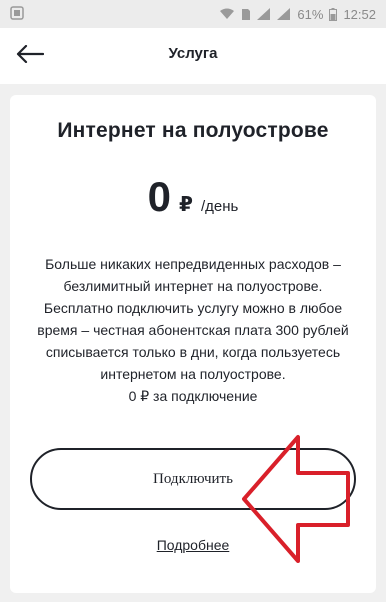 This screenshot has height=602, width=386. I want to click on status-bar: 61% 12:52, so click(193, 14).